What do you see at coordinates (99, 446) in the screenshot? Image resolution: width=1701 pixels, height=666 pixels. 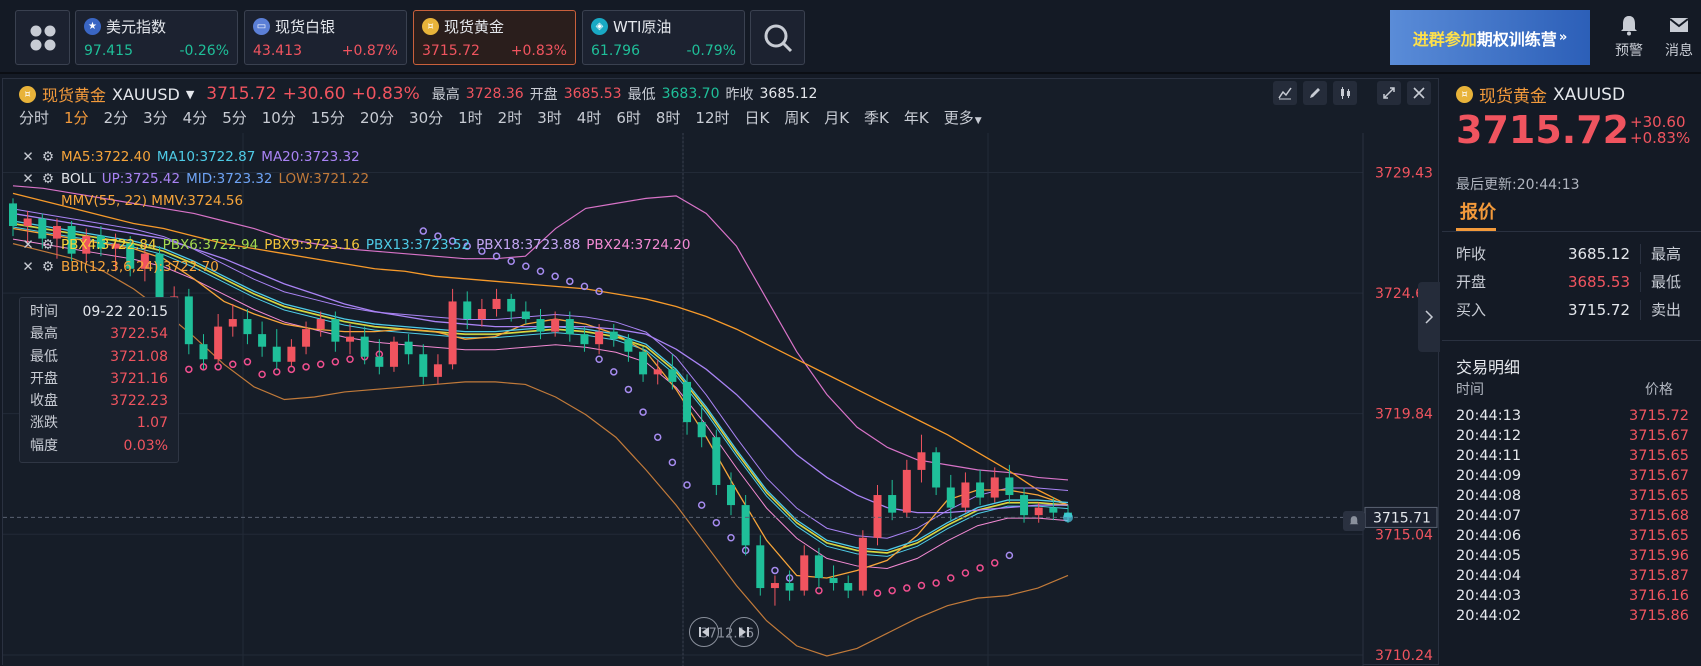 I see `tooltip-row: 幅度 0.03%` at bounding box center [99, 446].